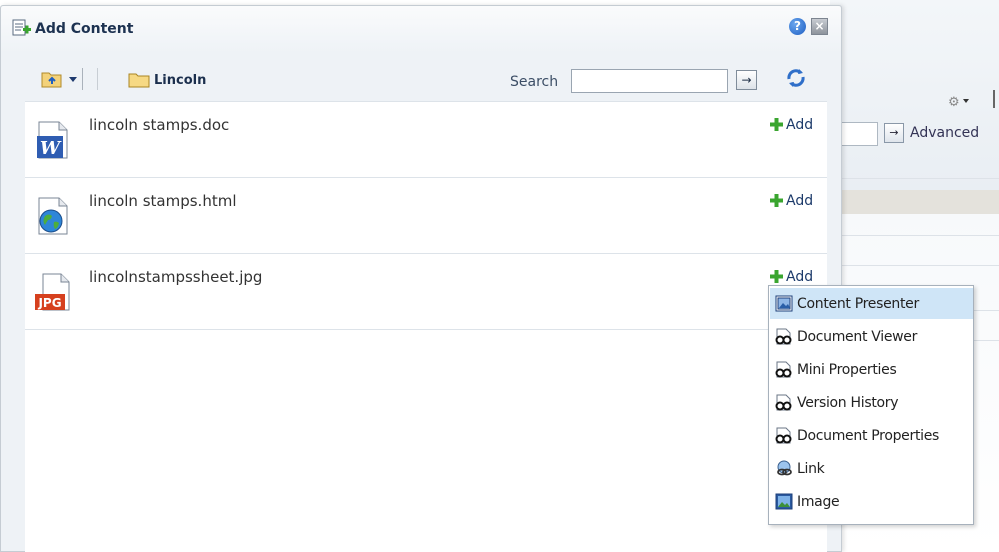 The height and width of the screenshot is (552, 999). I want to click on menu-item-link: Link, so click(871, 468).